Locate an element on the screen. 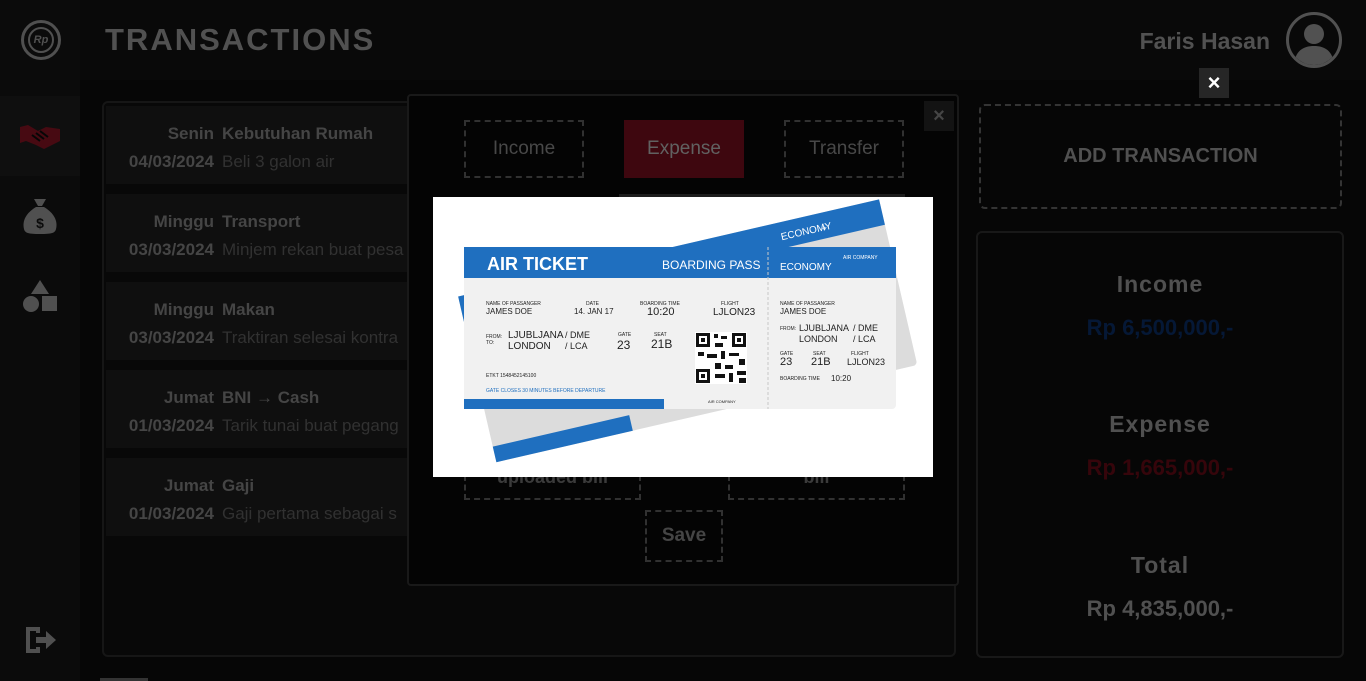  passenger-name: JAMES DOE is located at coordinates (509, 311).